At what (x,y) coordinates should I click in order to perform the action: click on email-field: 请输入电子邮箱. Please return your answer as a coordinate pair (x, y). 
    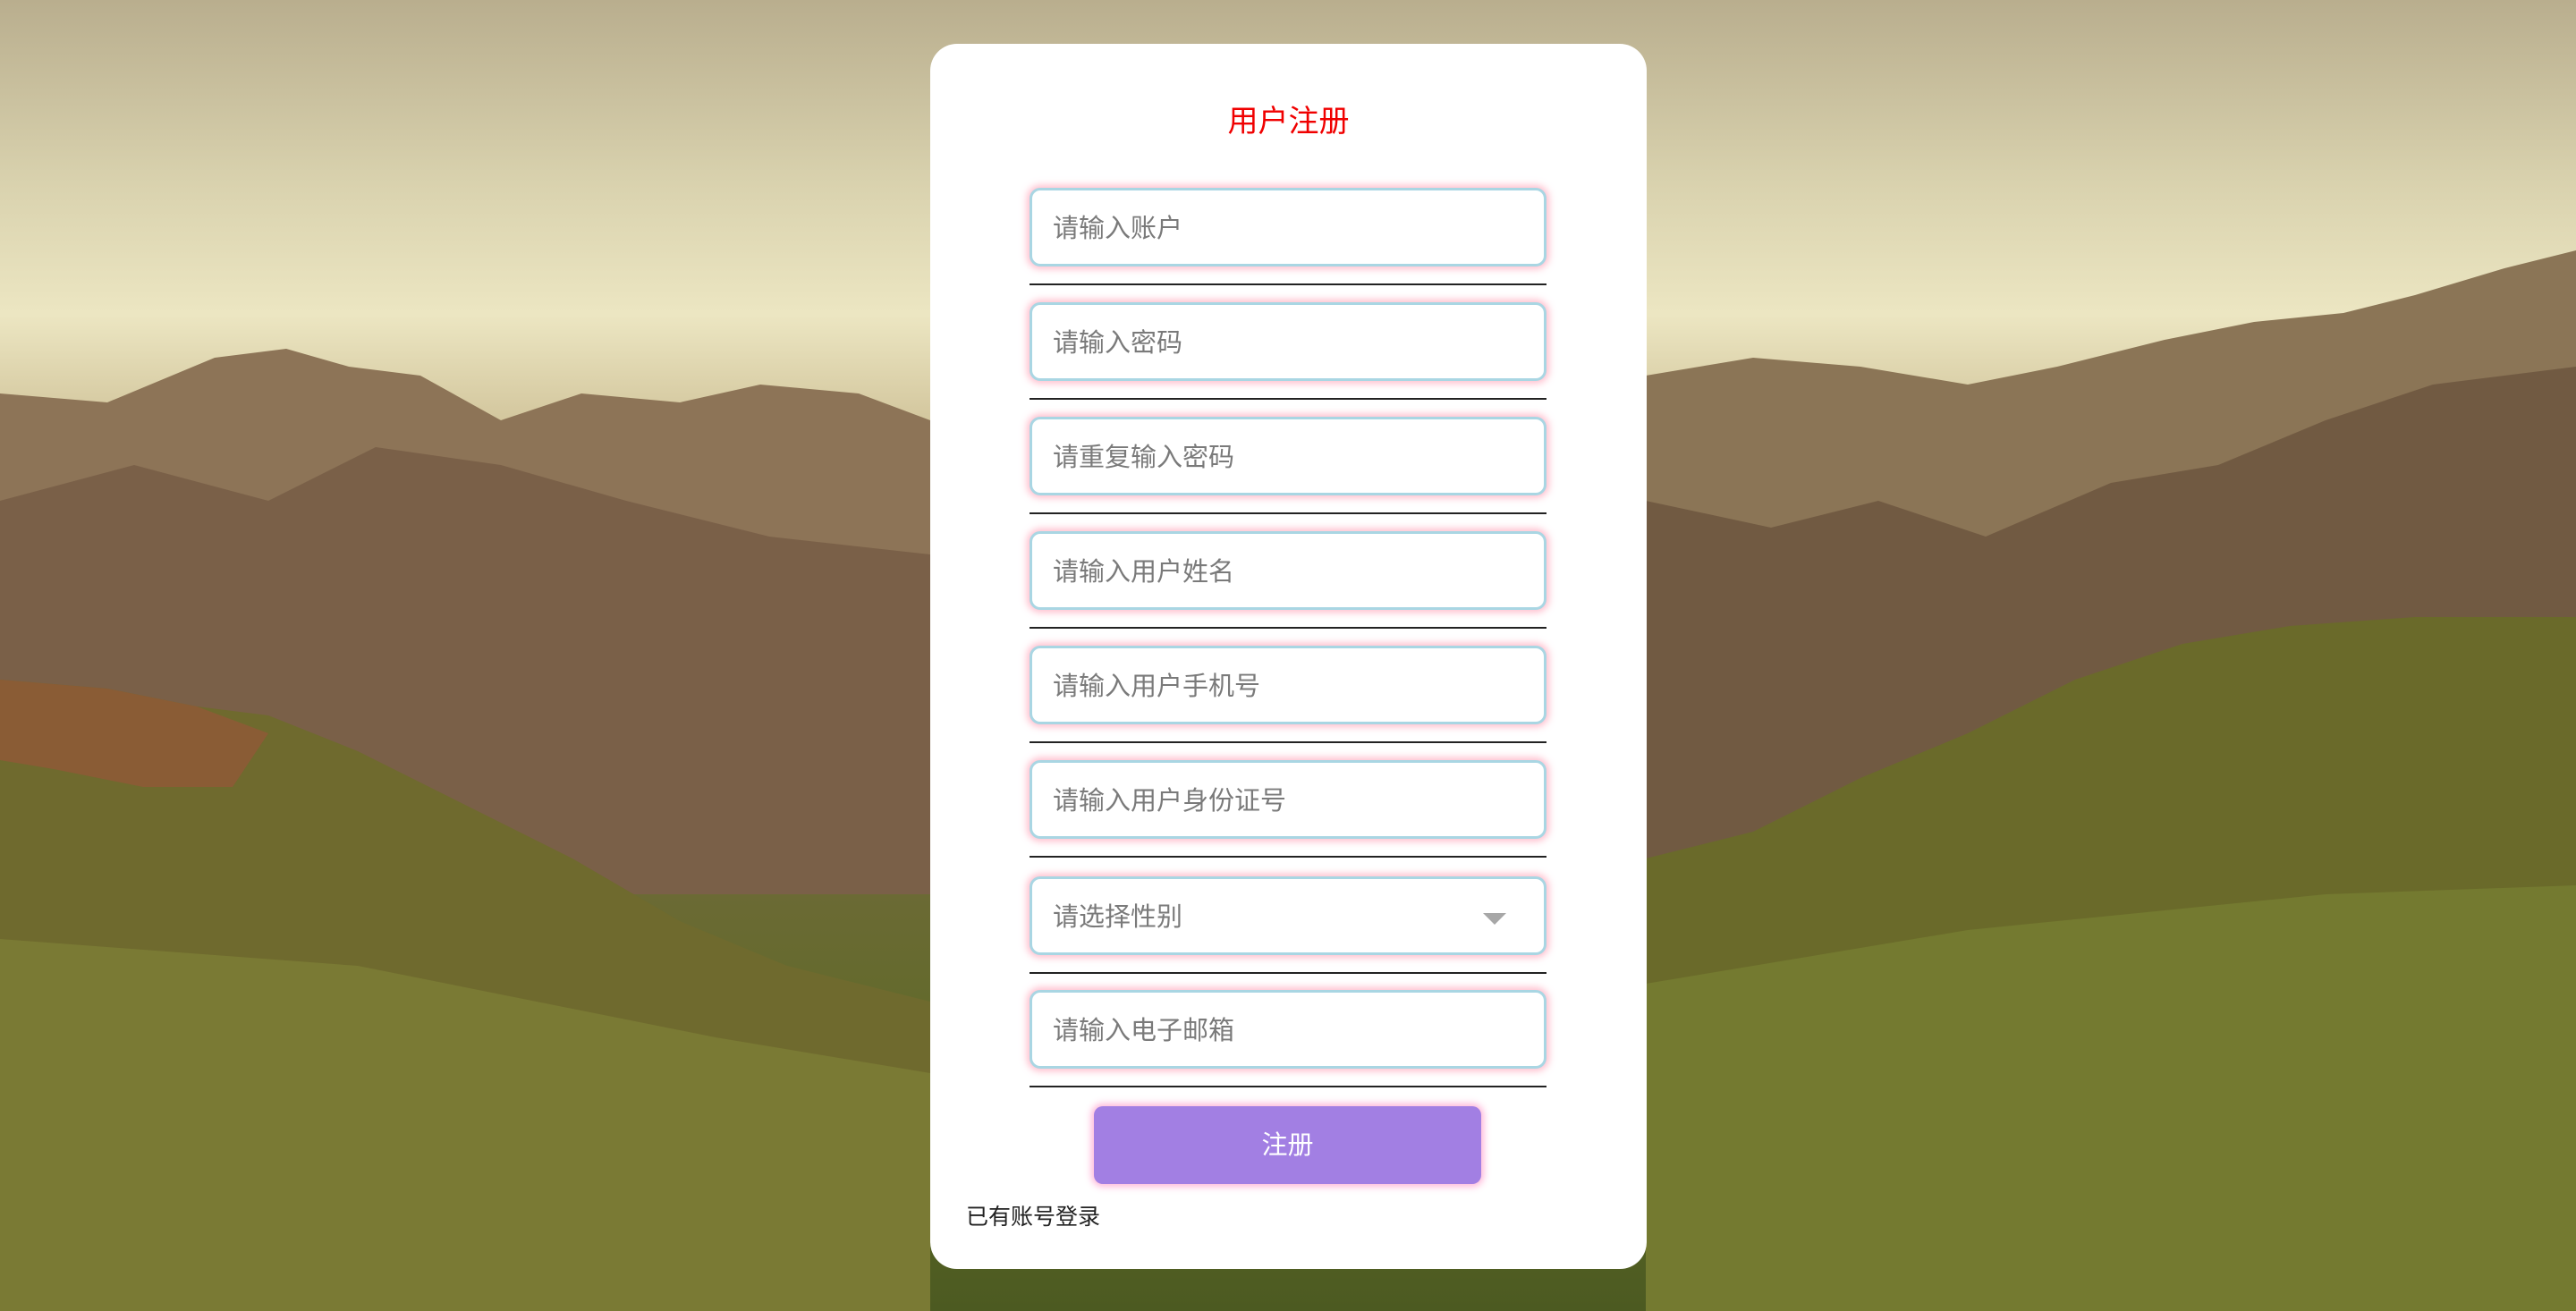
    Looking at the image, I should click on (1288, 1047).